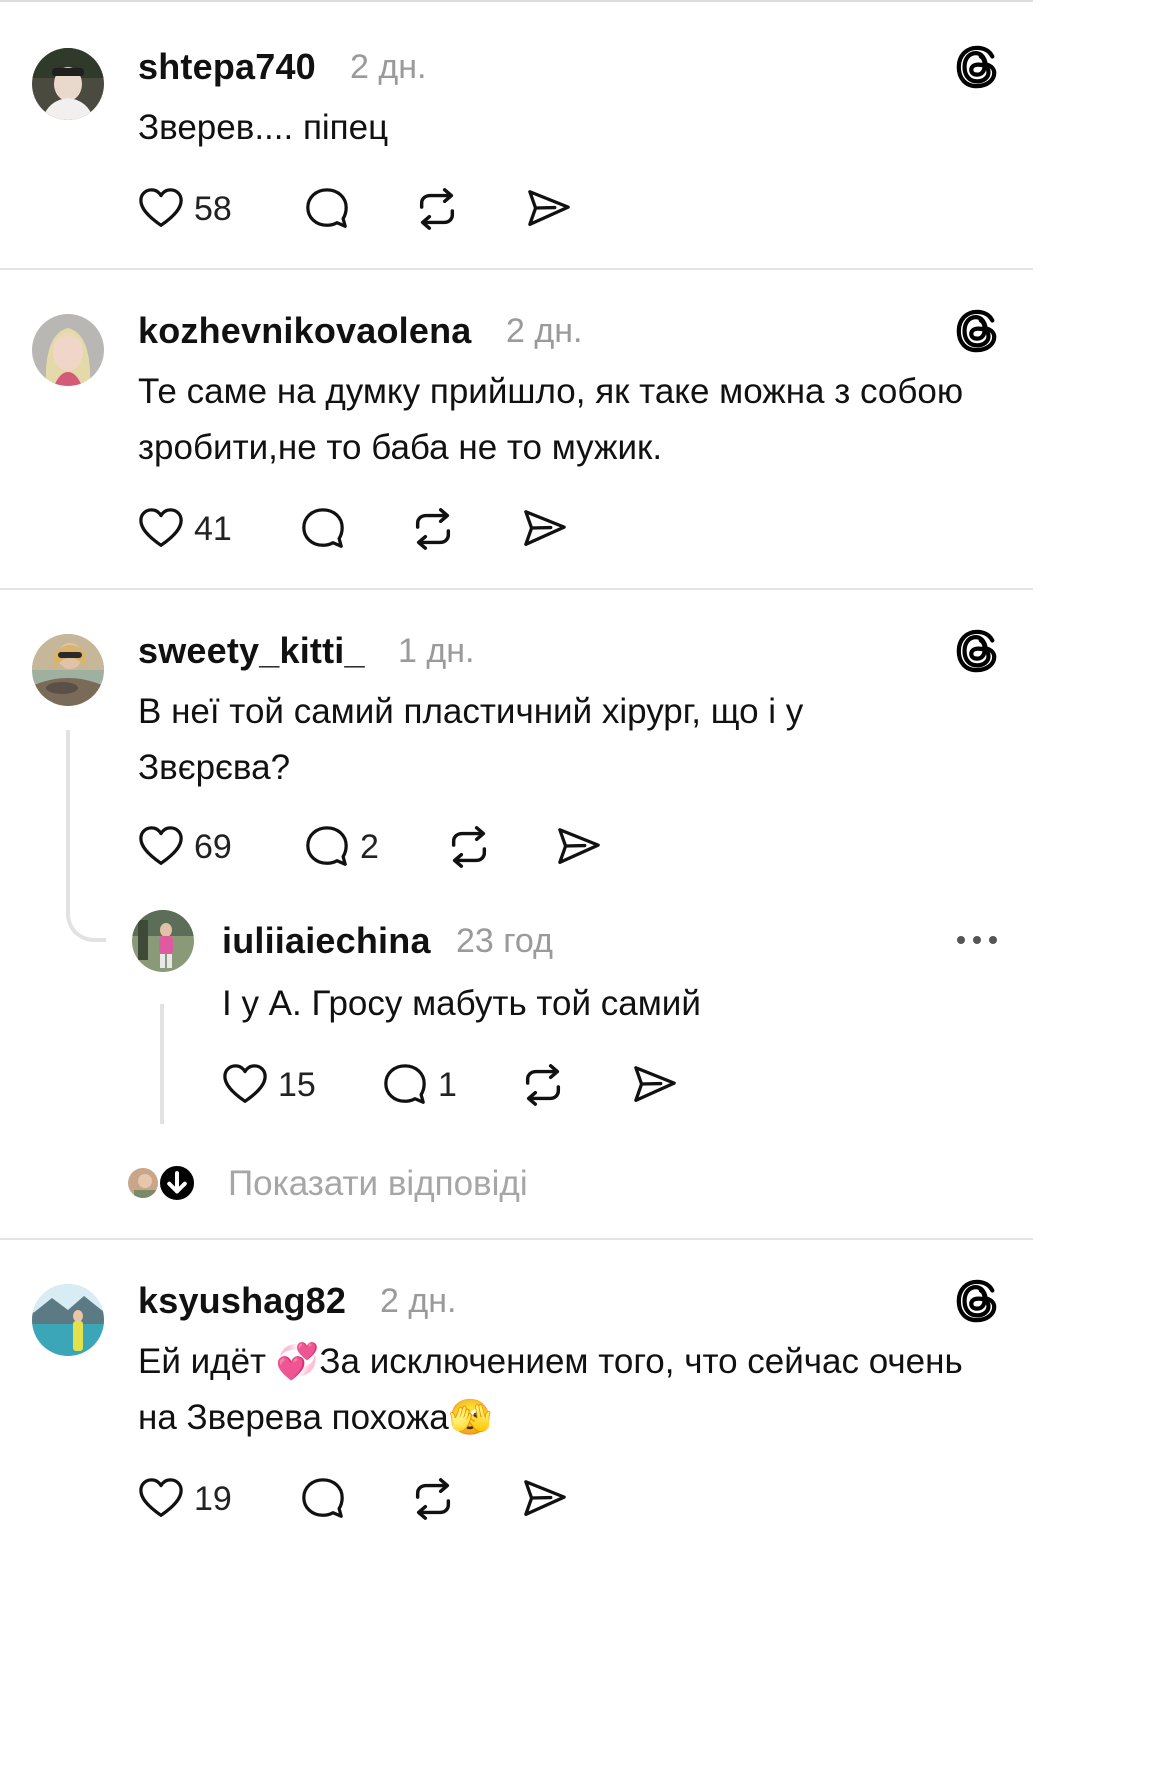 This screenshot has height=1775, width=1169. Describe the element at coordinates (185, 847) in the screenshot. I see `like-button: 69` at that location.